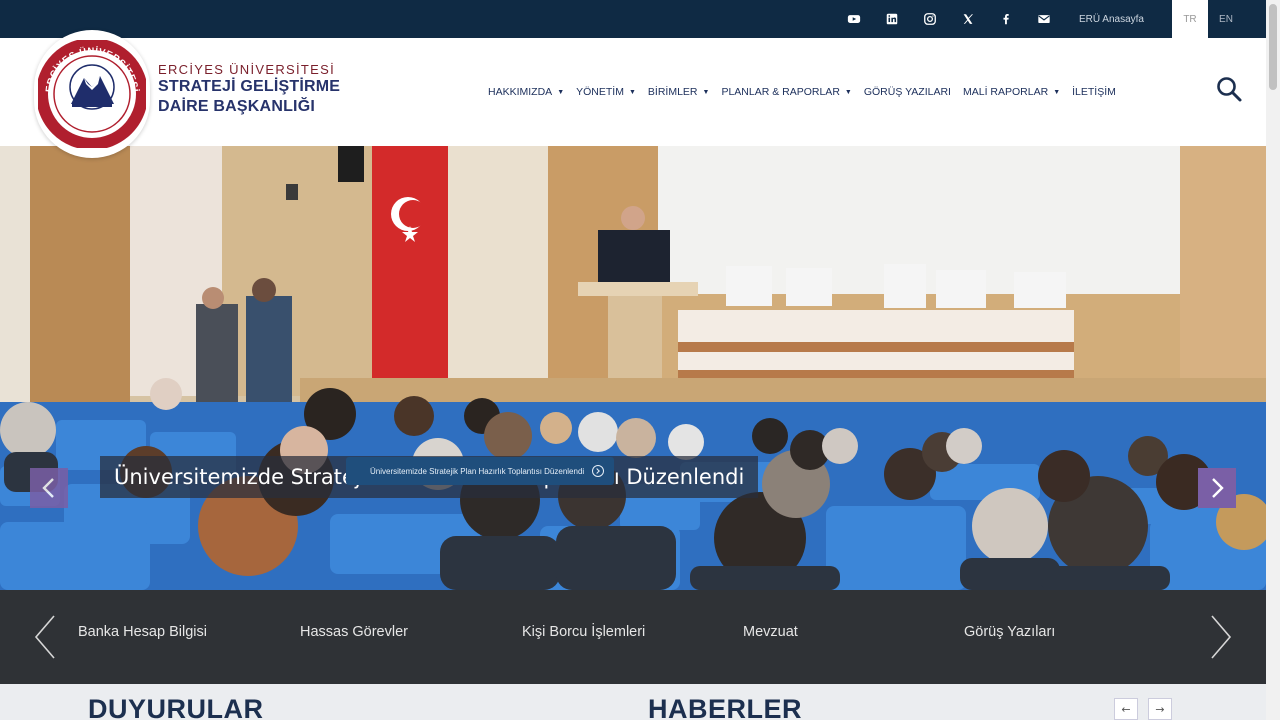 The width and height of the screenshot is (1280, 726). What do you see at coordinates (354, 632) in the screenshot?
I see `quick-link-hassas: Hassas Görevler` at bounding box center [354, 632].